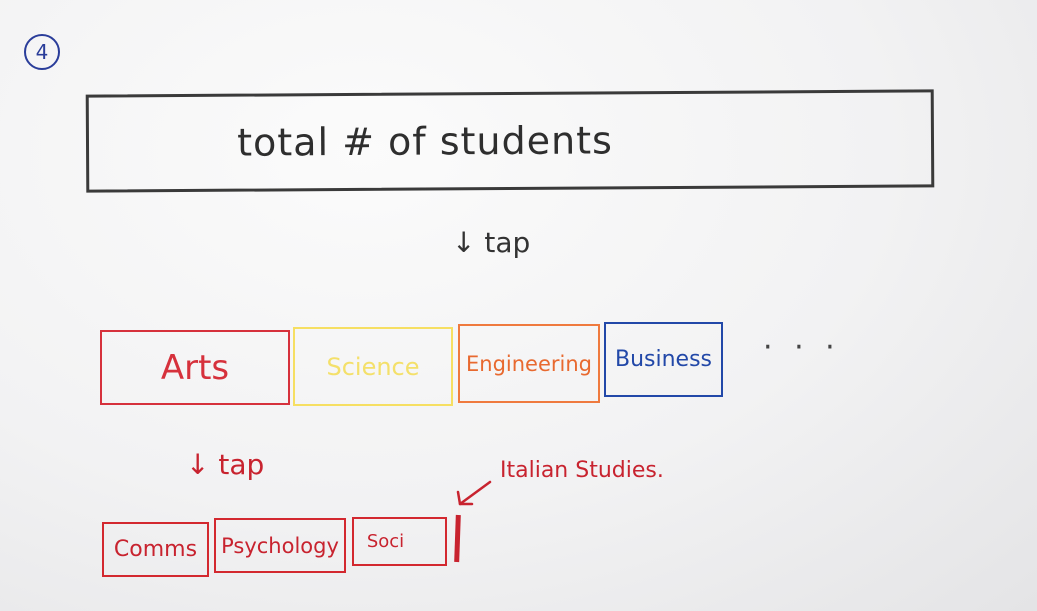 This screenshot has width=1037, height=611. Describe the element at coordinates (582, 470) in the screenshot. I see `italian-studies-annotation: Italian Studies.` at that location.